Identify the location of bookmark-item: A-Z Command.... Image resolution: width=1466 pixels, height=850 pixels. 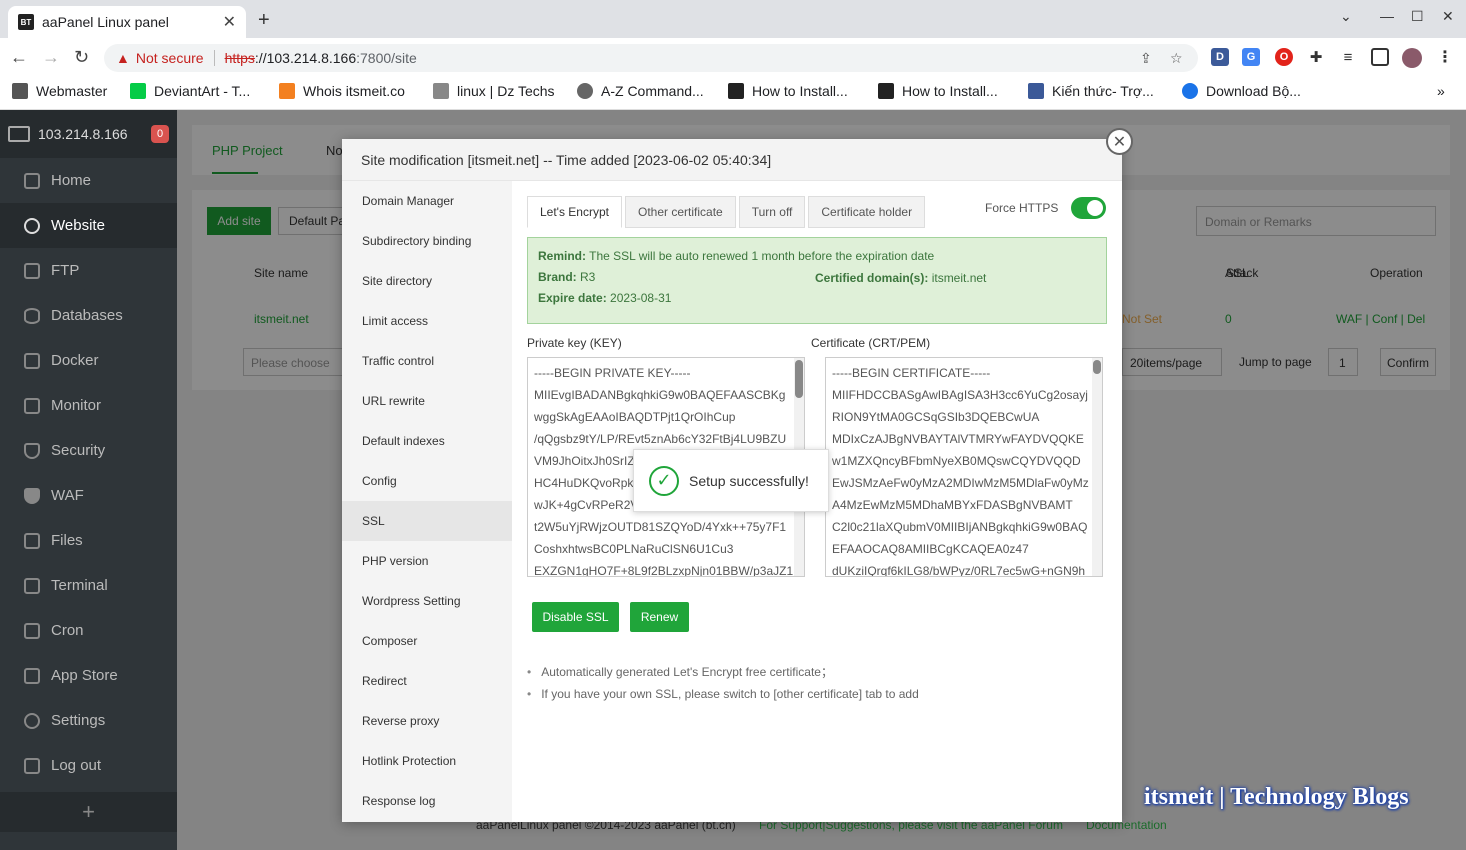
(640, 91).